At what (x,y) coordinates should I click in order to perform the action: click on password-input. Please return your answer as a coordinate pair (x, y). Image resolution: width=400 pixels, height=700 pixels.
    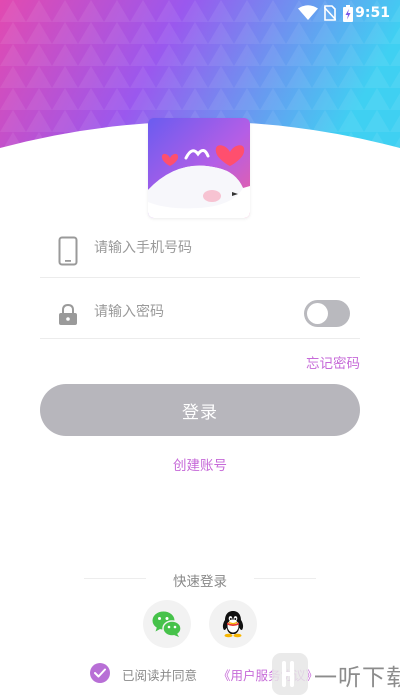
    Looking at the image, I should click on (199, 312).